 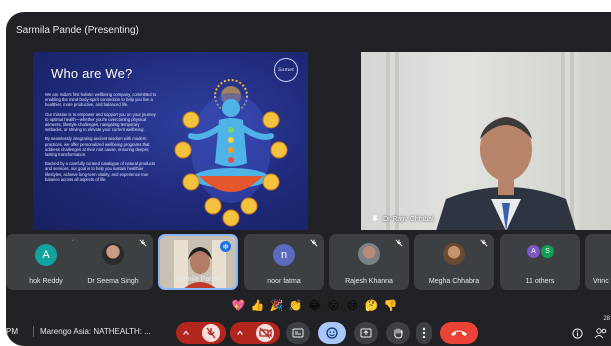 What do you see at coordinates (371, 305) in the screenshot?
I see `thinking-reaction-button: 🤔` at bounding box center [371, 305].